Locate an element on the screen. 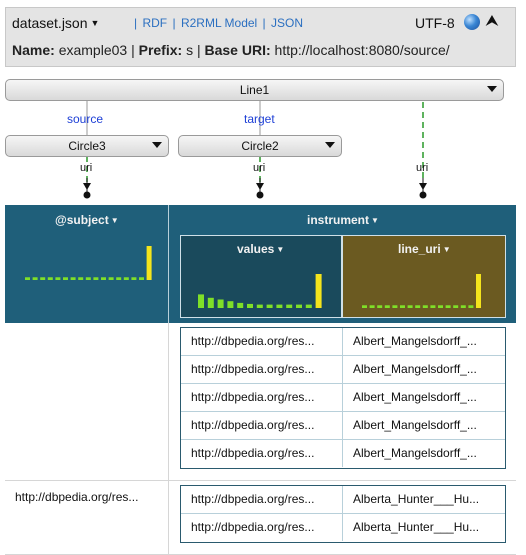 The image size is (526, 555). line-uri-column-header: line_uri ▼ is located at coordinates (424, 249).